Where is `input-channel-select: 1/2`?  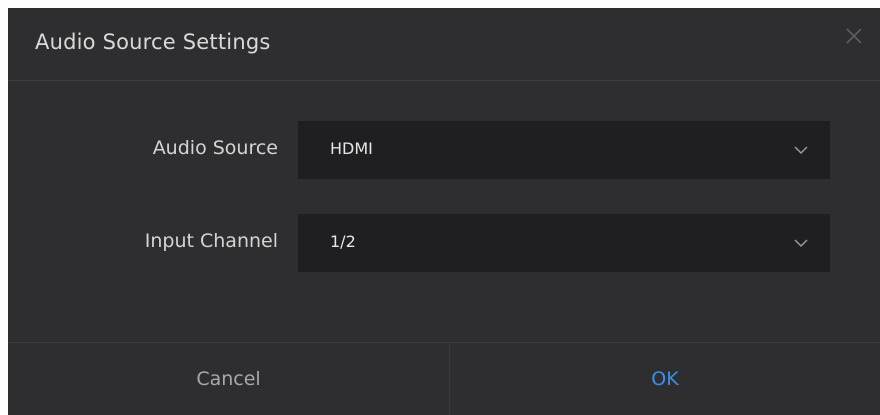
input-channel-select: 1/2 is located at coordinates (564, 243).